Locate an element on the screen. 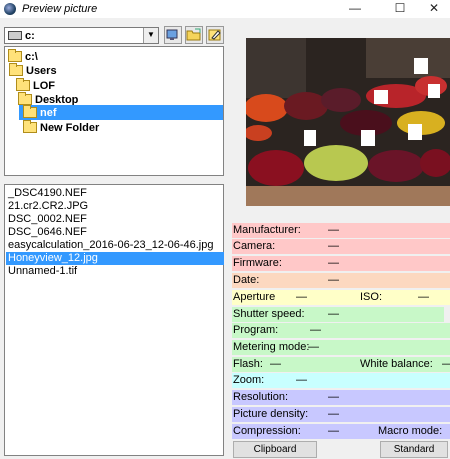  metering-mode-value: — is located at coordinates (313, 347).